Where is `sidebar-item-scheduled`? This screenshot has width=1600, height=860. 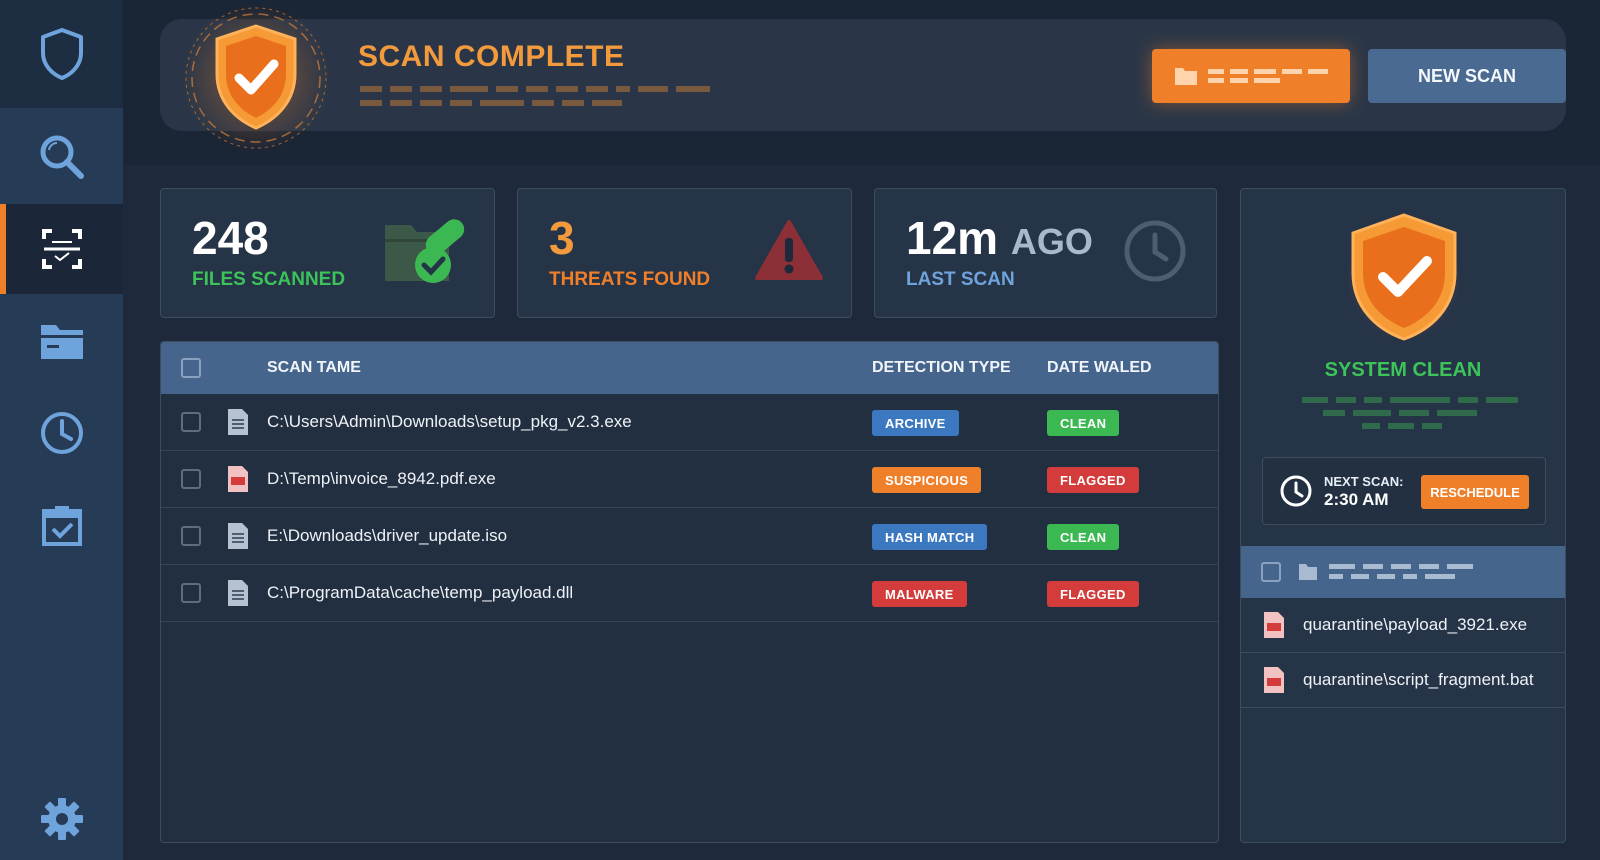 sidebar-item-scheduled is located at coordinates (61, 525).